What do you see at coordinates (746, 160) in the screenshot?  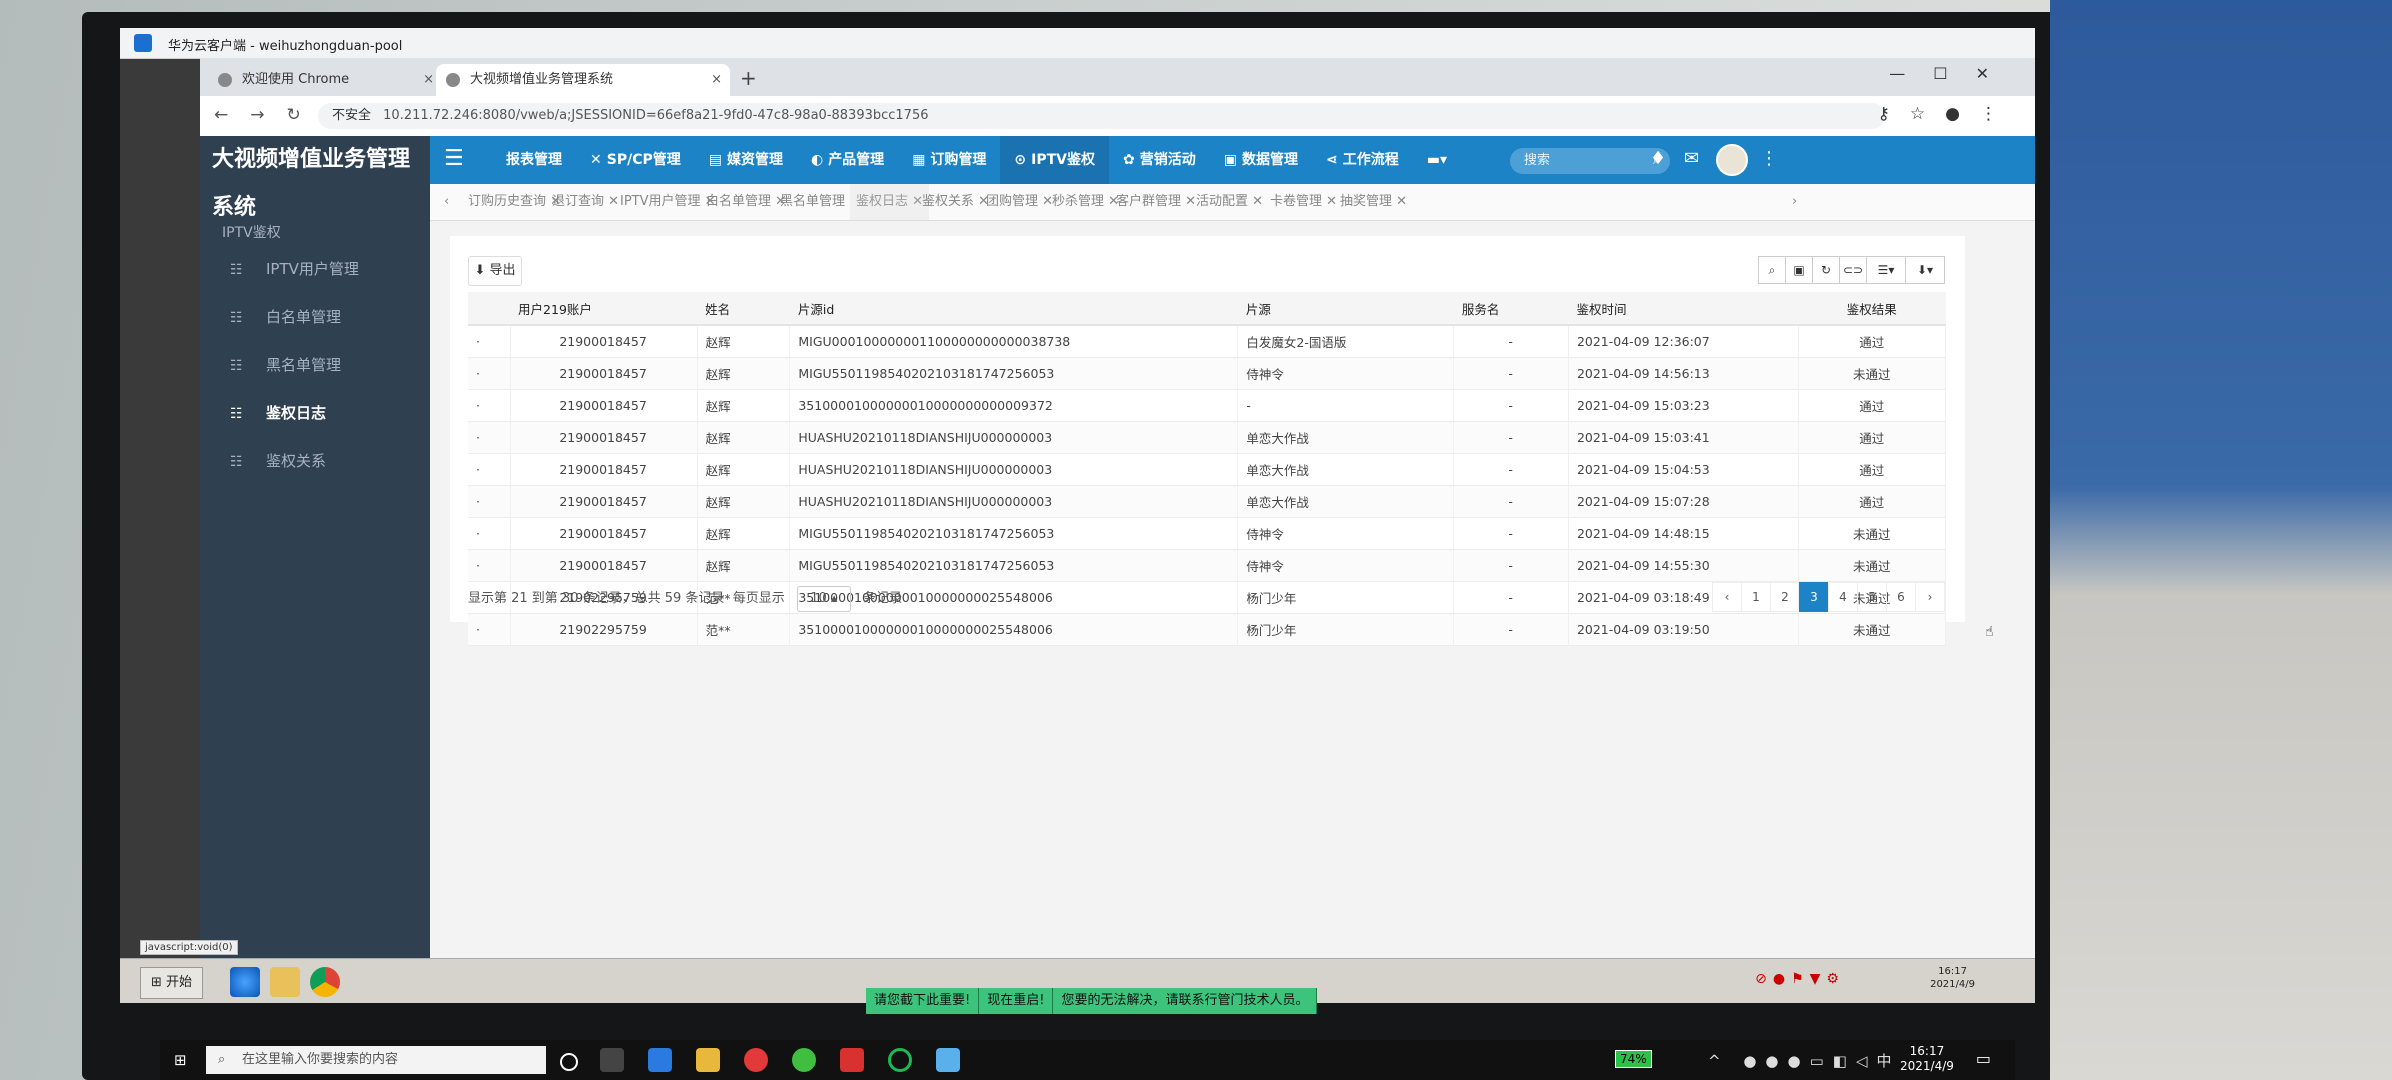 I see `nav-media: ▤ 媒资管理` at bounding box center [746, 160].